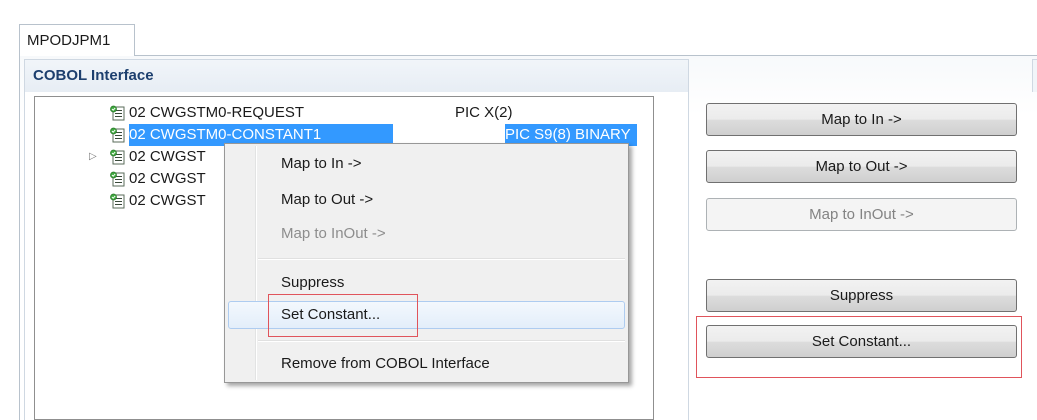  Describe the element at coordinates (861, 295) in the screenshot. I see `suppress-button: Suppress` at that location.